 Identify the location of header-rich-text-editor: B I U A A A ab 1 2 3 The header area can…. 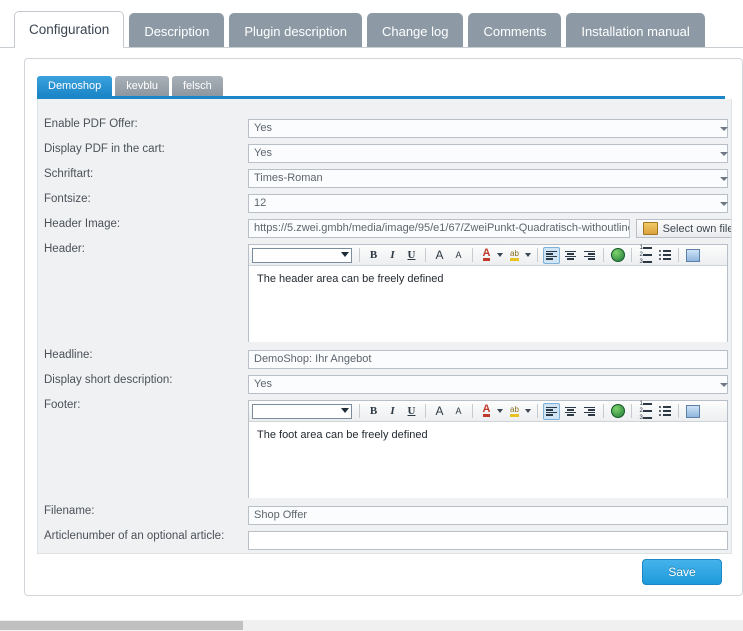
(488, 293).